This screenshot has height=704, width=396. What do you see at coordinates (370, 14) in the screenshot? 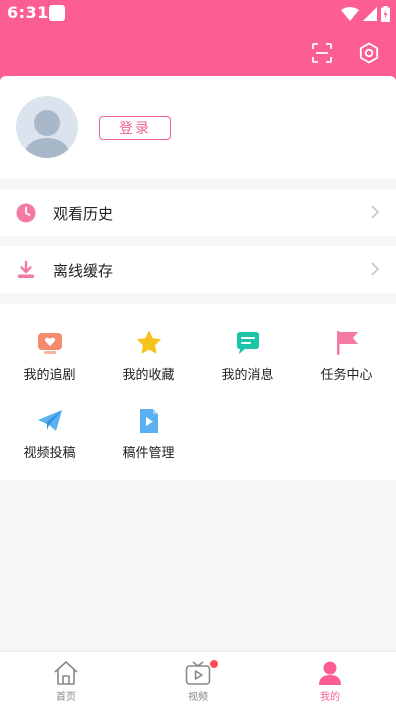
I see `signal-icon` at bounding box center [370, 14].